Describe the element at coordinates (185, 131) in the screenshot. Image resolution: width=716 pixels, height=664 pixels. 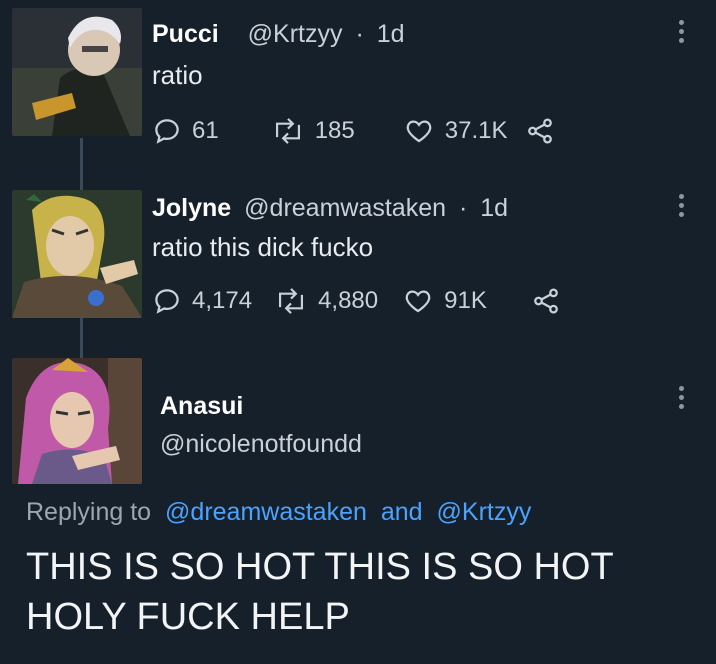
I see `reply-button: 61` at that location.